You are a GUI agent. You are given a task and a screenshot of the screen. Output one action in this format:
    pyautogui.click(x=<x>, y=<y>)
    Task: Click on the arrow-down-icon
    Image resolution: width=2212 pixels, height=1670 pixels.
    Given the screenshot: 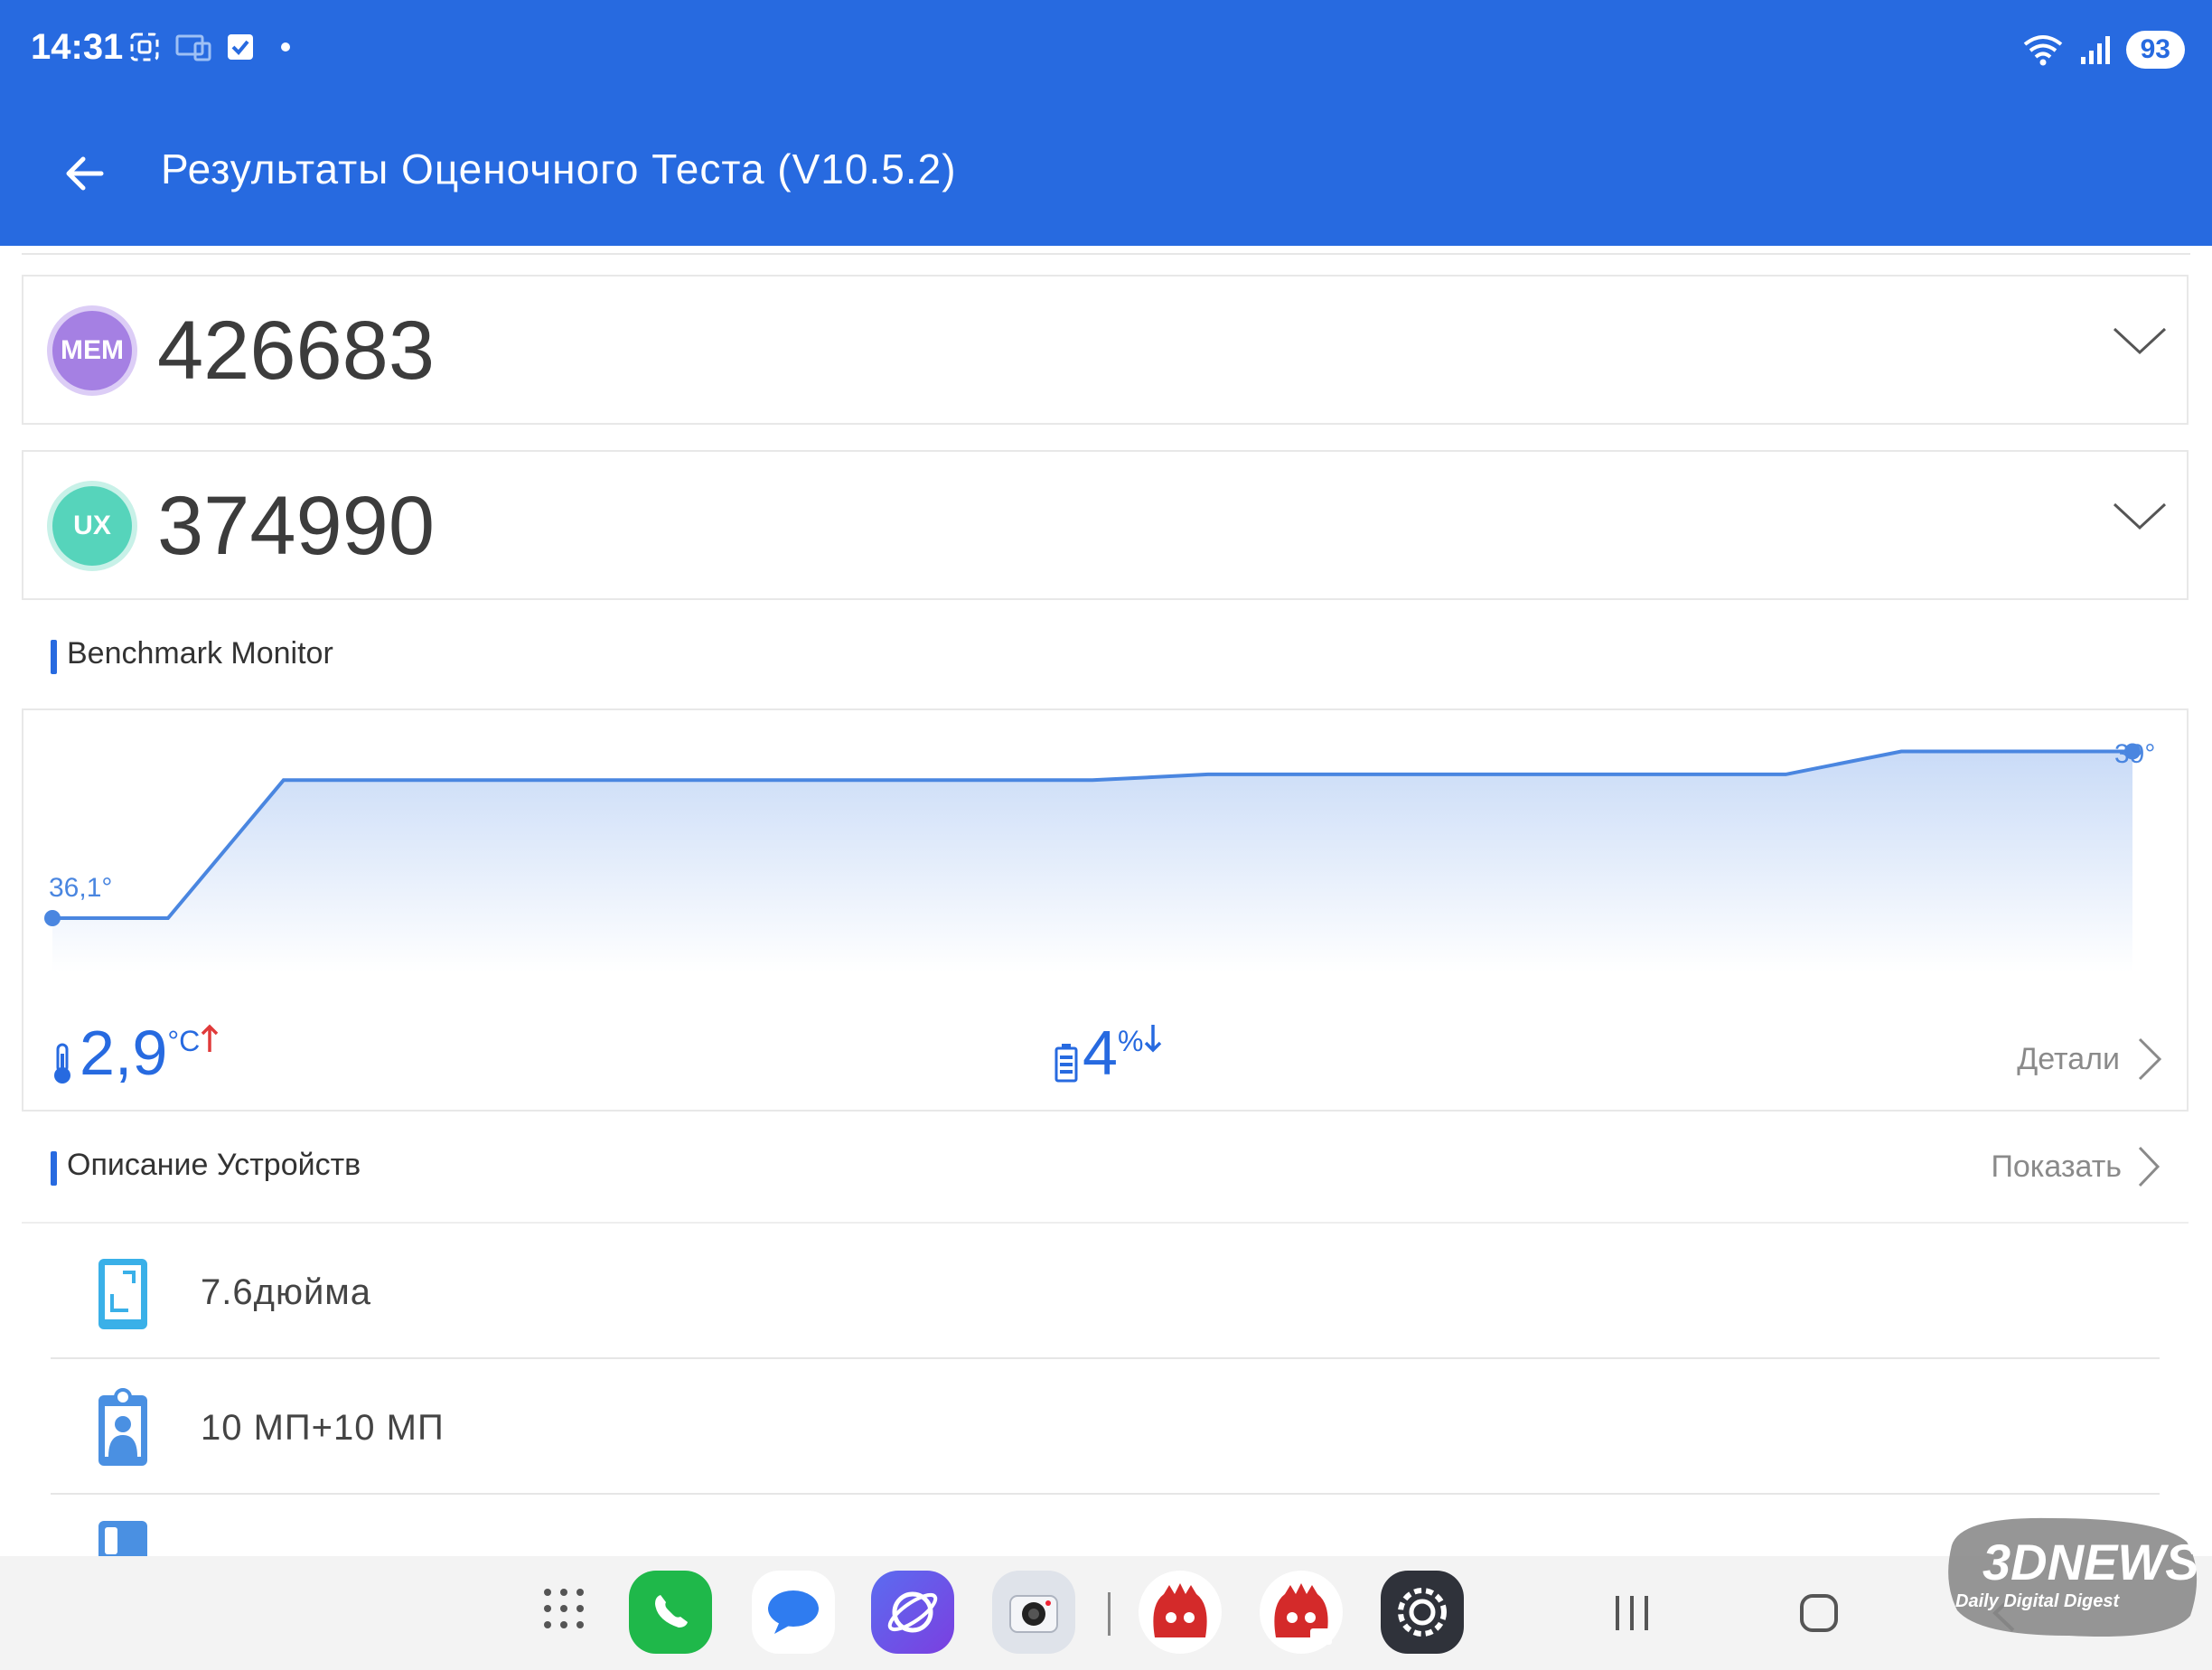 What is the action you would take?
    pyautogui.click(x=1153, y=1039)
    